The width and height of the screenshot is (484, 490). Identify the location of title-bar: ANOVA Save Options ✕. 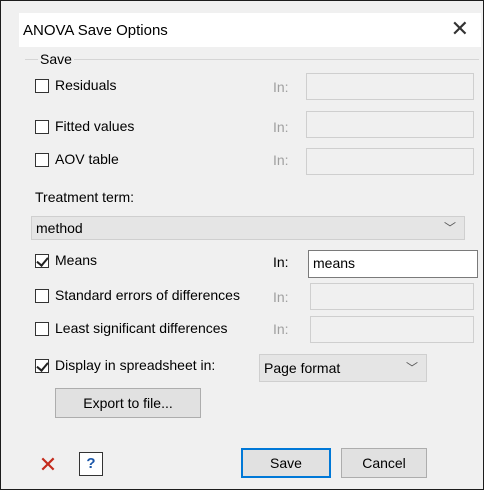
(250, 30).